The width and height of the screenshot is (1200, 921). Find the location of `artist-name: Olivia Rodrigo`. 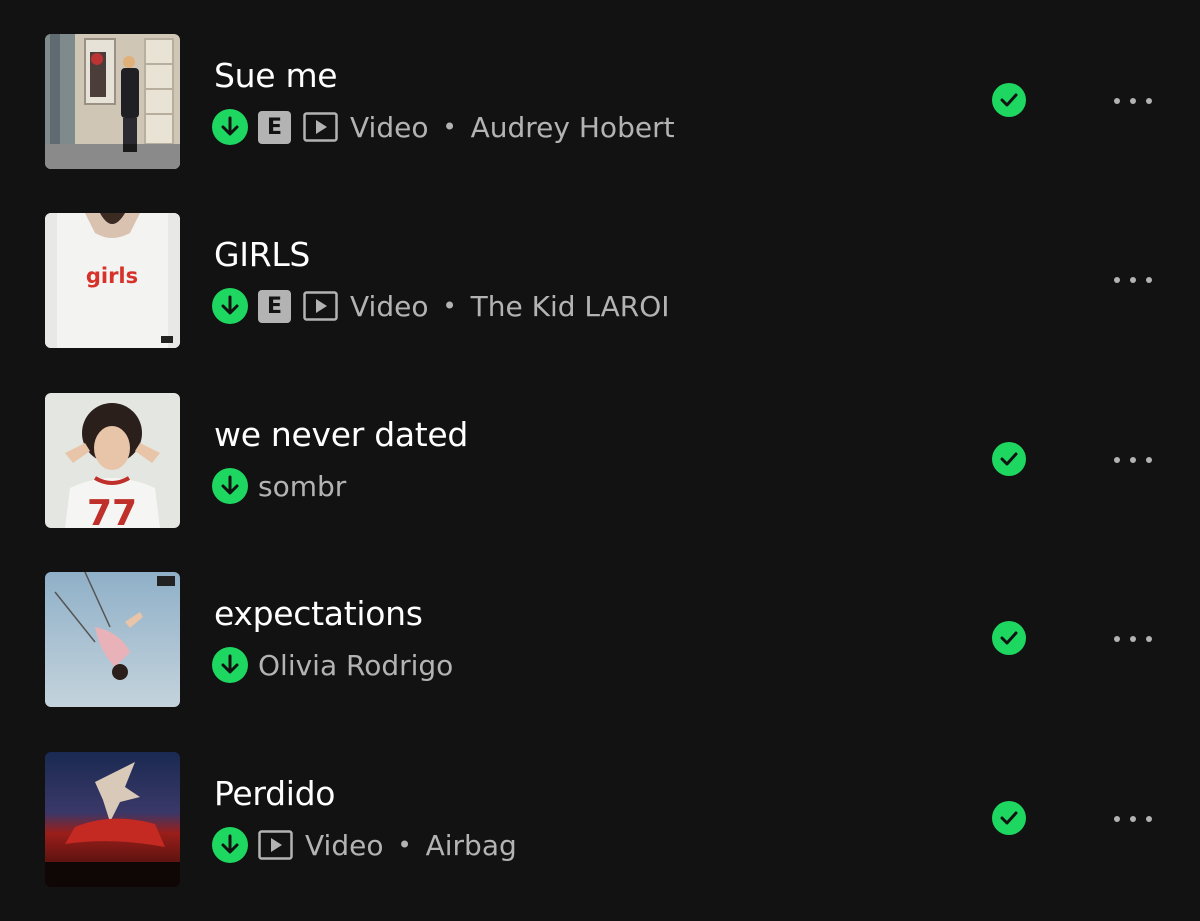

artist-name: Olivia Rodrigo is located at coordinates (355, 665).